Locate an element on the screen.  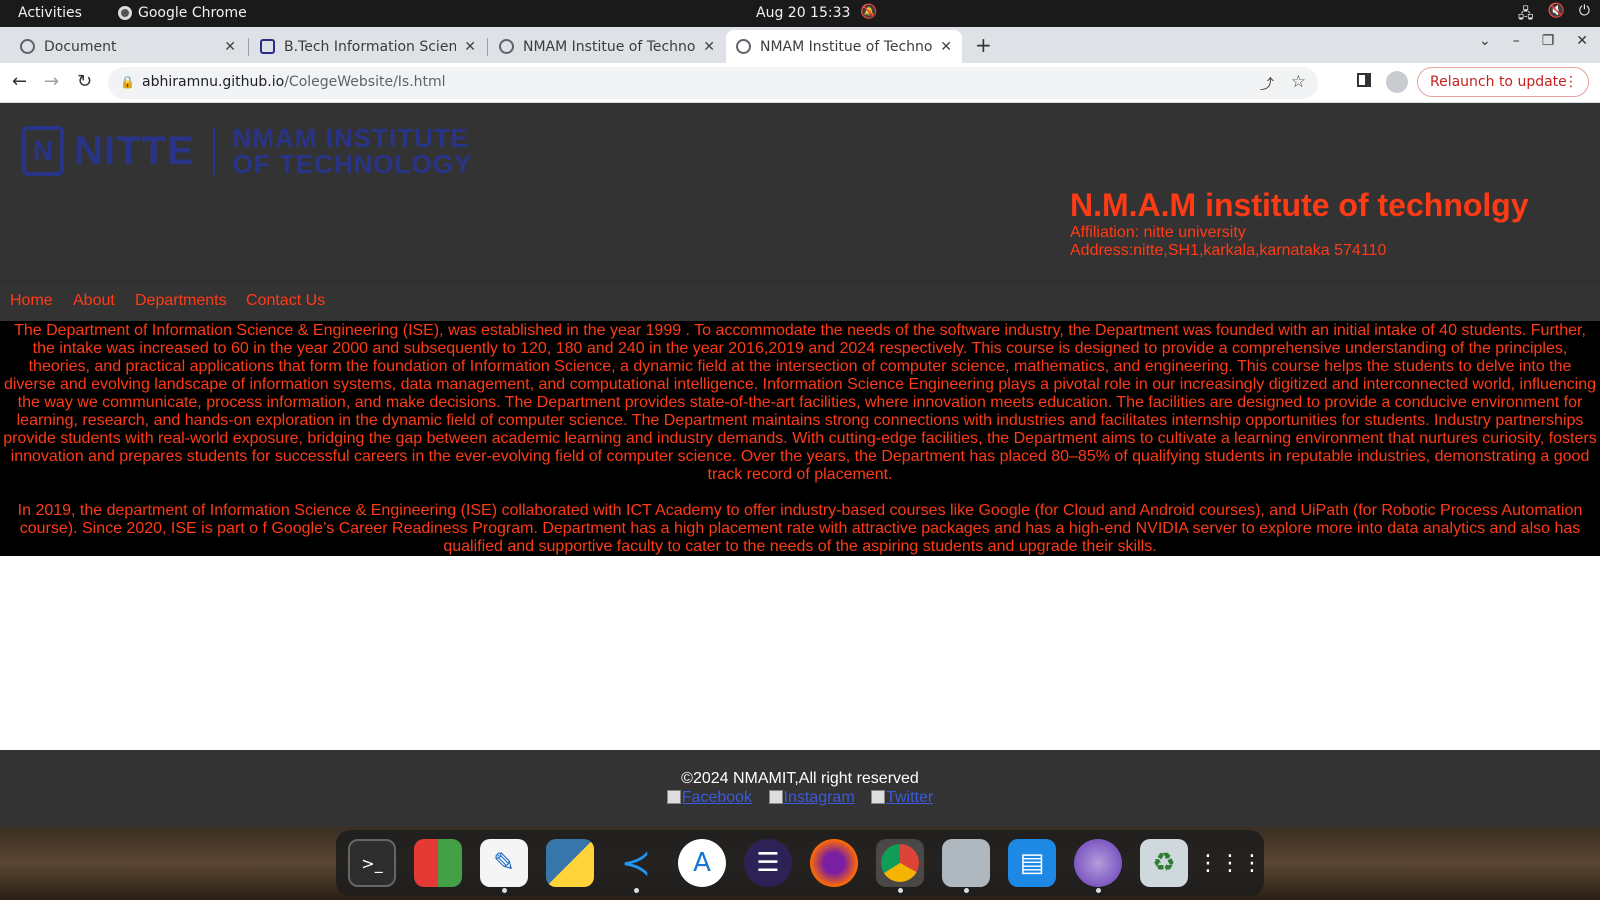
logo-line-2: OF TECHNOLOGY is located at coordinates (352, 164).